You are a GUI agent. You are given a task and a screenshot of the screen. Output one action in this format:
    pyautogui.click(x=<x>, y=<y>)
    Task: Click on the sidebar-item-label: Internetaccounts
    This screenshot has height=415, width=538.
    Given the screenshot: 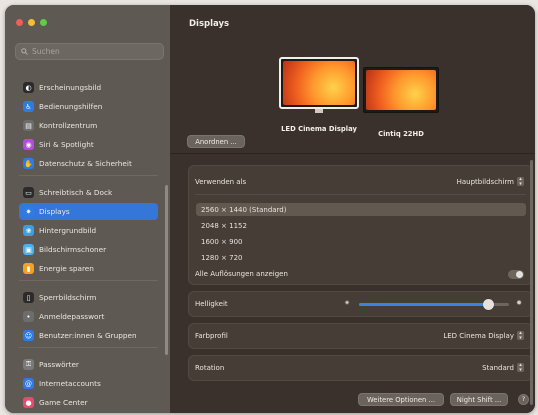 What is the action you would take?
    pyautogui.click(x=70, y=383)
    